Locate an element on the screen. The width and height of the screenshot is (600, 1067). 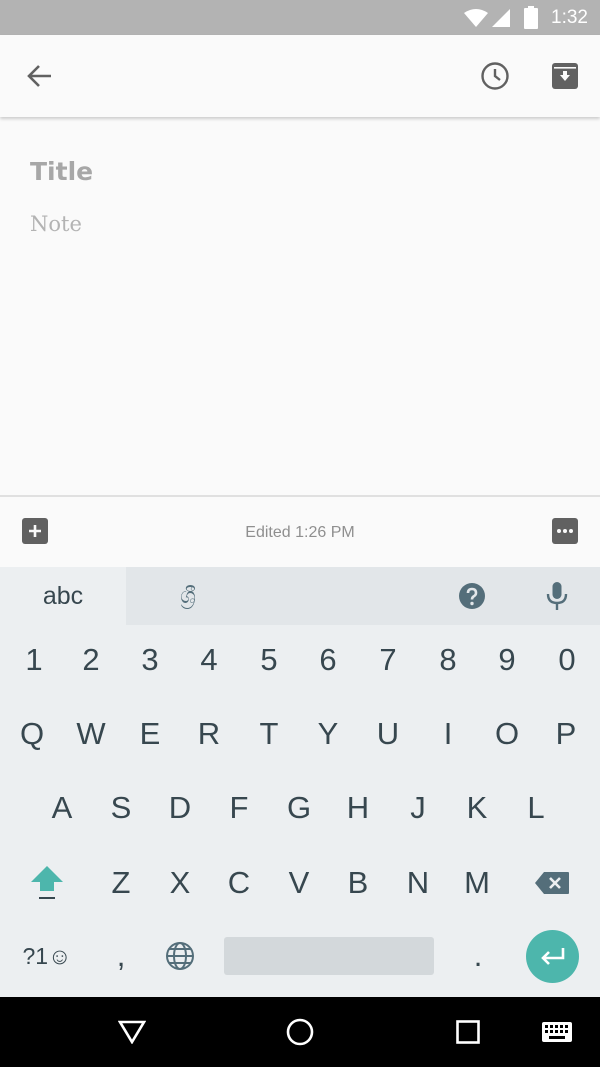
enter-arrow-icon is located at coordinates (552, 956).